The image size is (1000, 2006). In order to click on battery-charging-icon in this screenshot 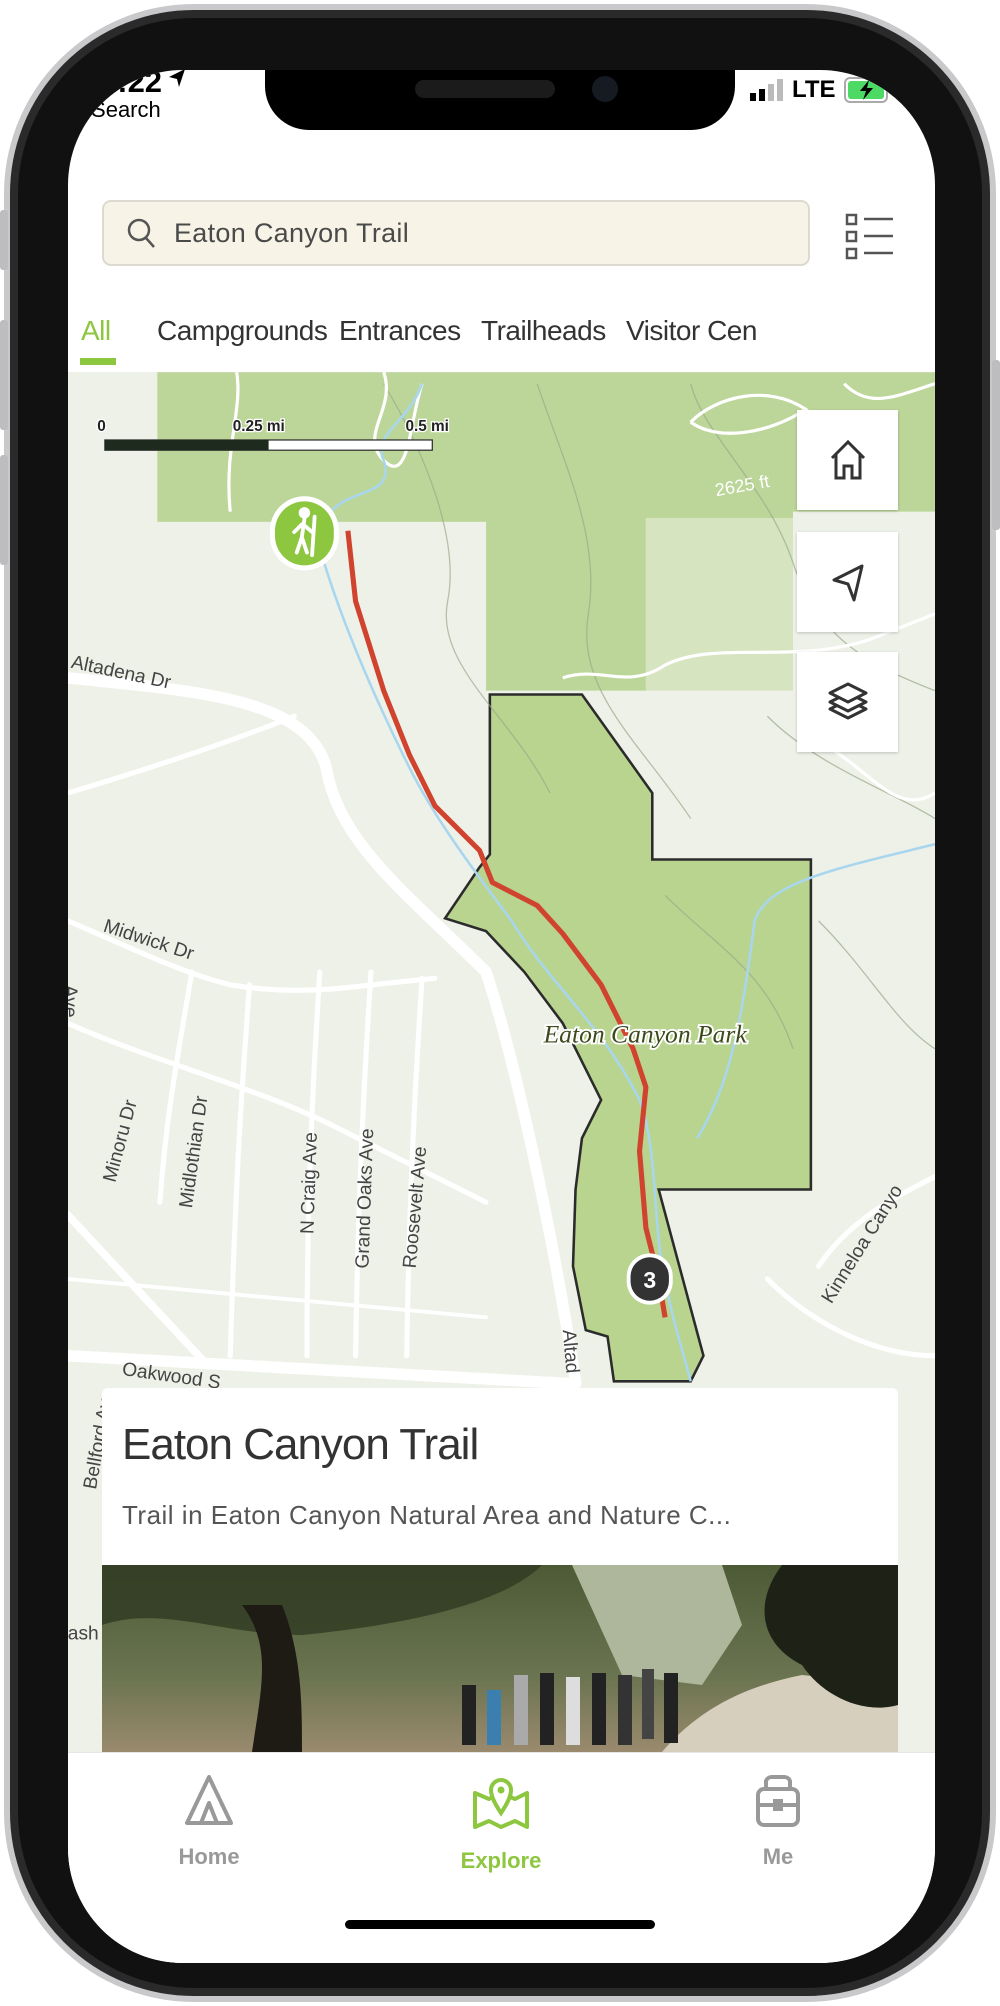, I will do `click(867, 90)`.